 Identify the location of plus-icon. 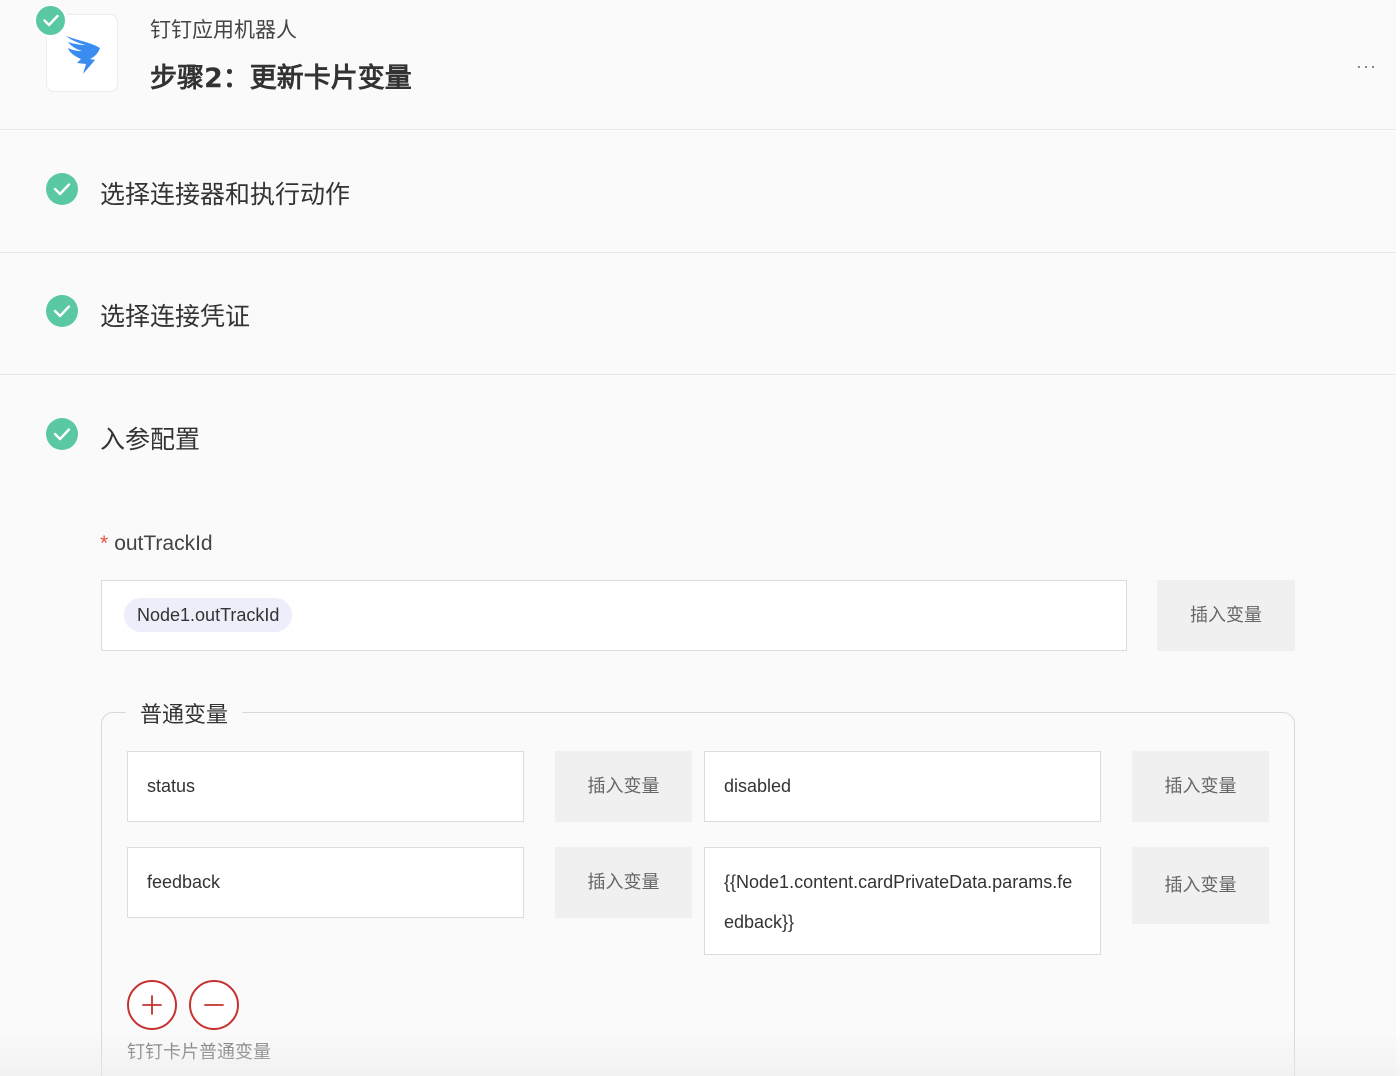
(152, 1005).